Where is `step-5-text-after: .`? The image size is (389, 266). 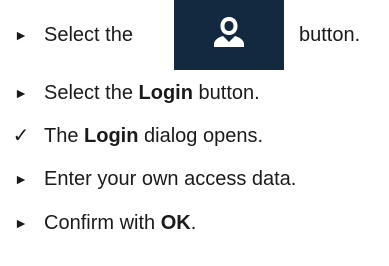
step-5-text-after: . is located at coordinates (193, 223).